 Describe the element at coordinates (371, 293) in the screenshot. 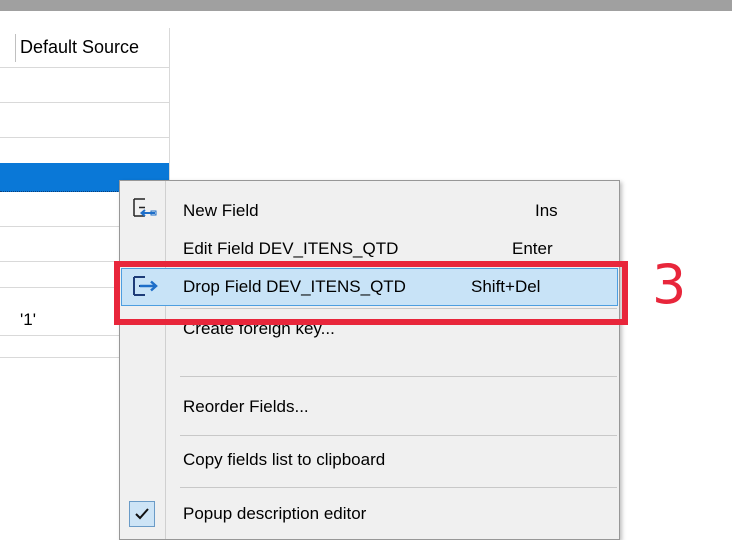

I see `annotation-highlight-frame` at that location.